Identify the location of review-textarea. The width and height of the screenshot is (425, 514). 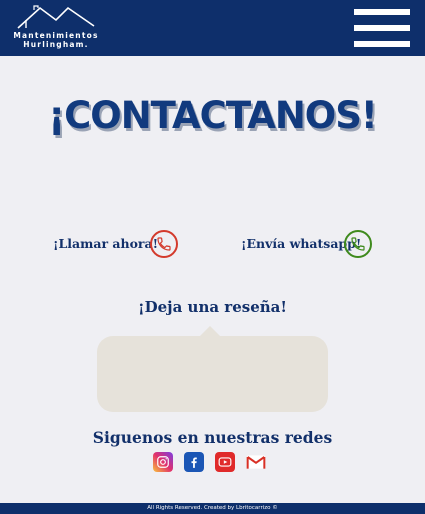
(212, 374).